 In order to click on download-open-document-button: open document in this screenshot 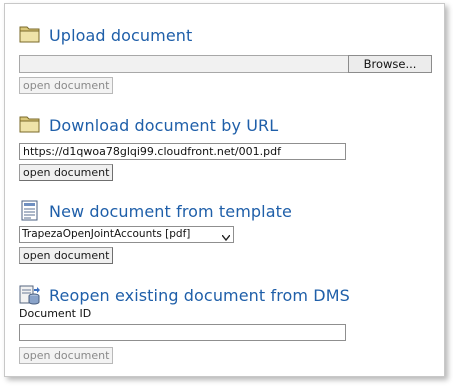, I will do `click(66, 172)`.